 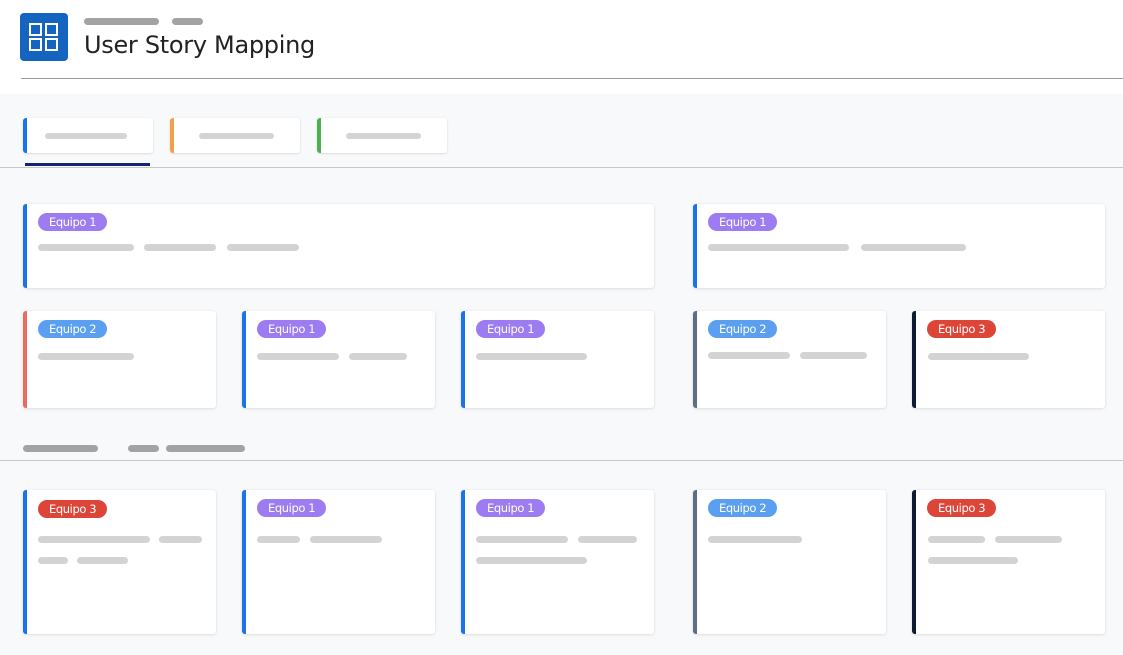 I want to click on header-divider, so click(x=572, y=78).